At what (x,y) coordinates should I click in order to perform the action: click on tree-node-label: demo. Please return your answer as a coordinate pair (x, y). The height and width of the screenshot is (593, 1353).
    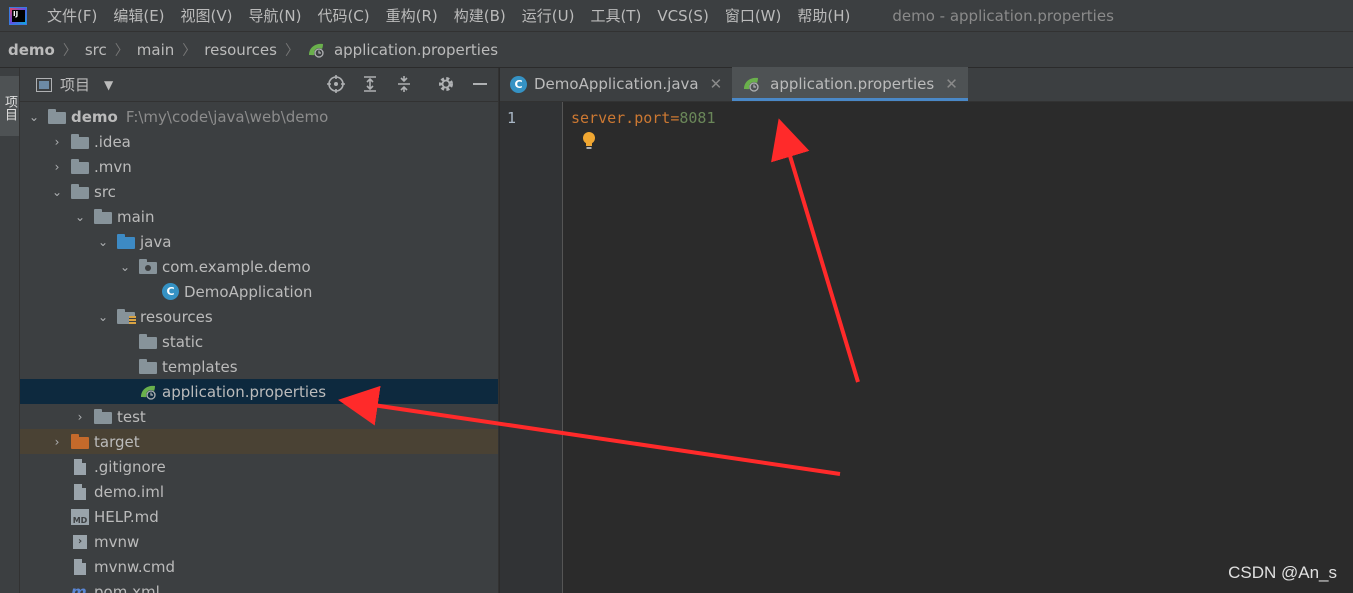
    Looking at the image, I should click on (94, 116).